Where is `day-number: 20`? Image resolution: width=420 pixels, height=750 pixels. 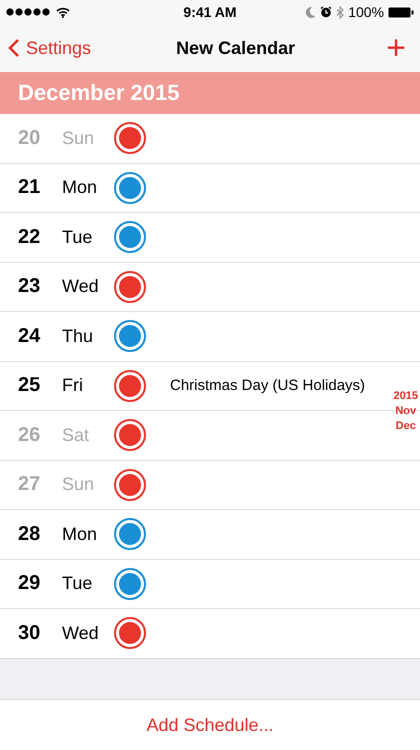
day-number: 20 is located at coordinates (30, 138).